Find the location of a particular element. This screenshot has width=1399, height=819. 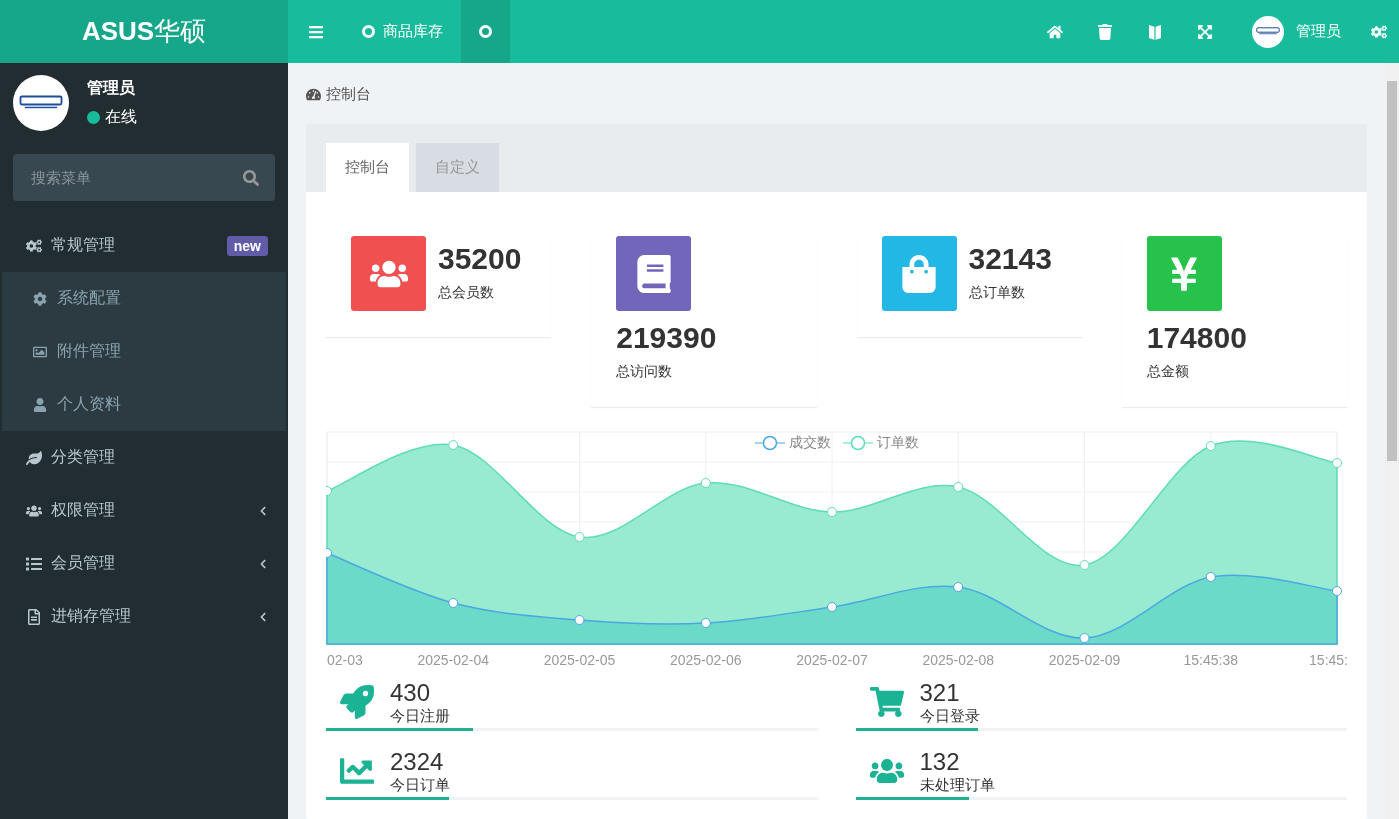

search-icon is located at coordinates (251, 177).